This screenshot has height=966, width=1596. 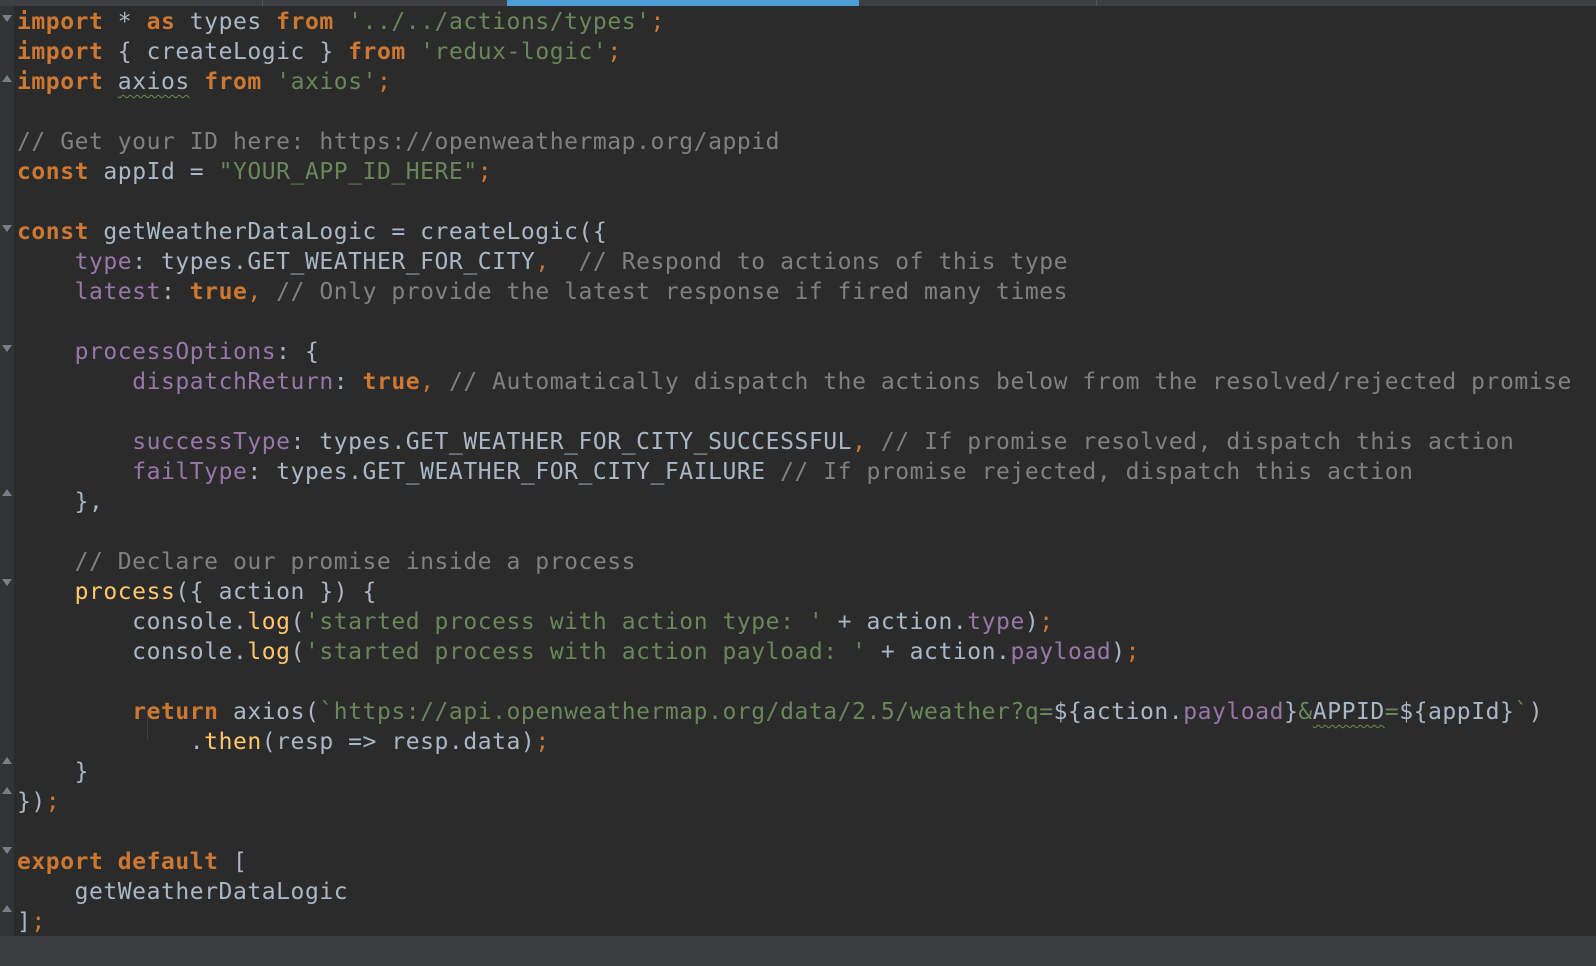 I want to click on template-string-token: =, so click(x=1392, y=712).